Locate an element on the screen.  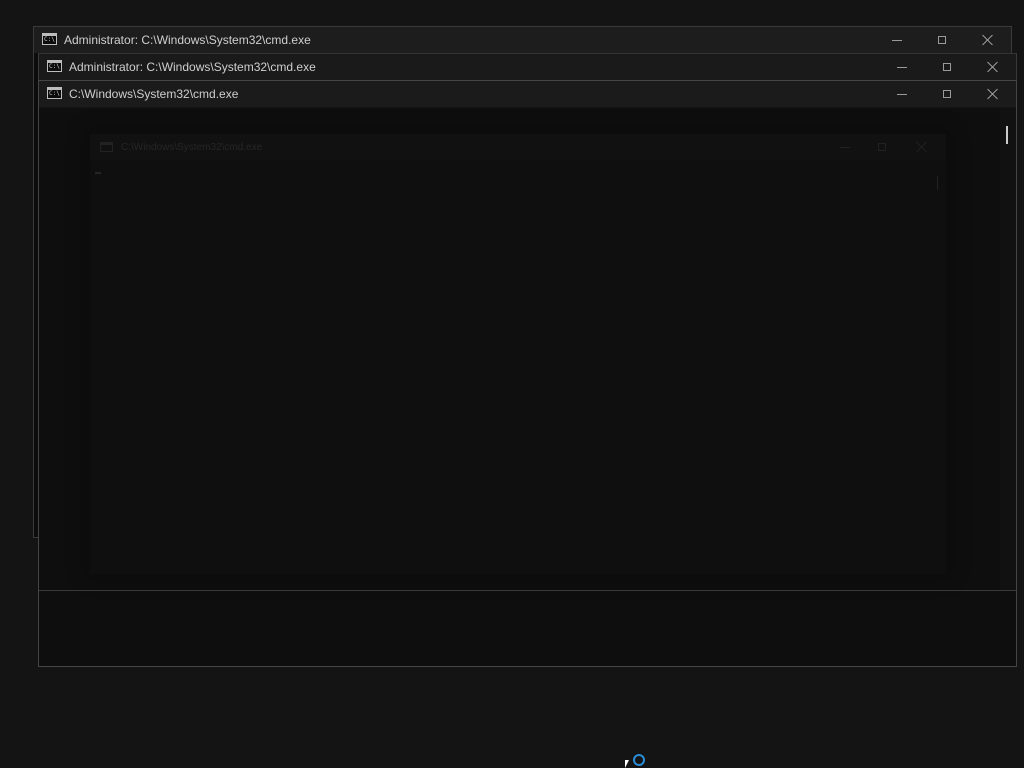
title-bar: C:\Windows\System32\cmd.exe is located at coordinates (518, 147).